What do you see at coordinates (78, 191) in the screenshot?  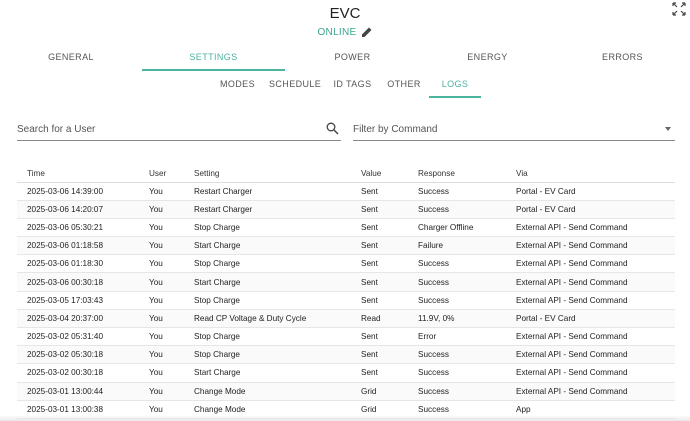 I see `cell-time: 2025-03-06 14:39:00` at bounding box center [78, 191].